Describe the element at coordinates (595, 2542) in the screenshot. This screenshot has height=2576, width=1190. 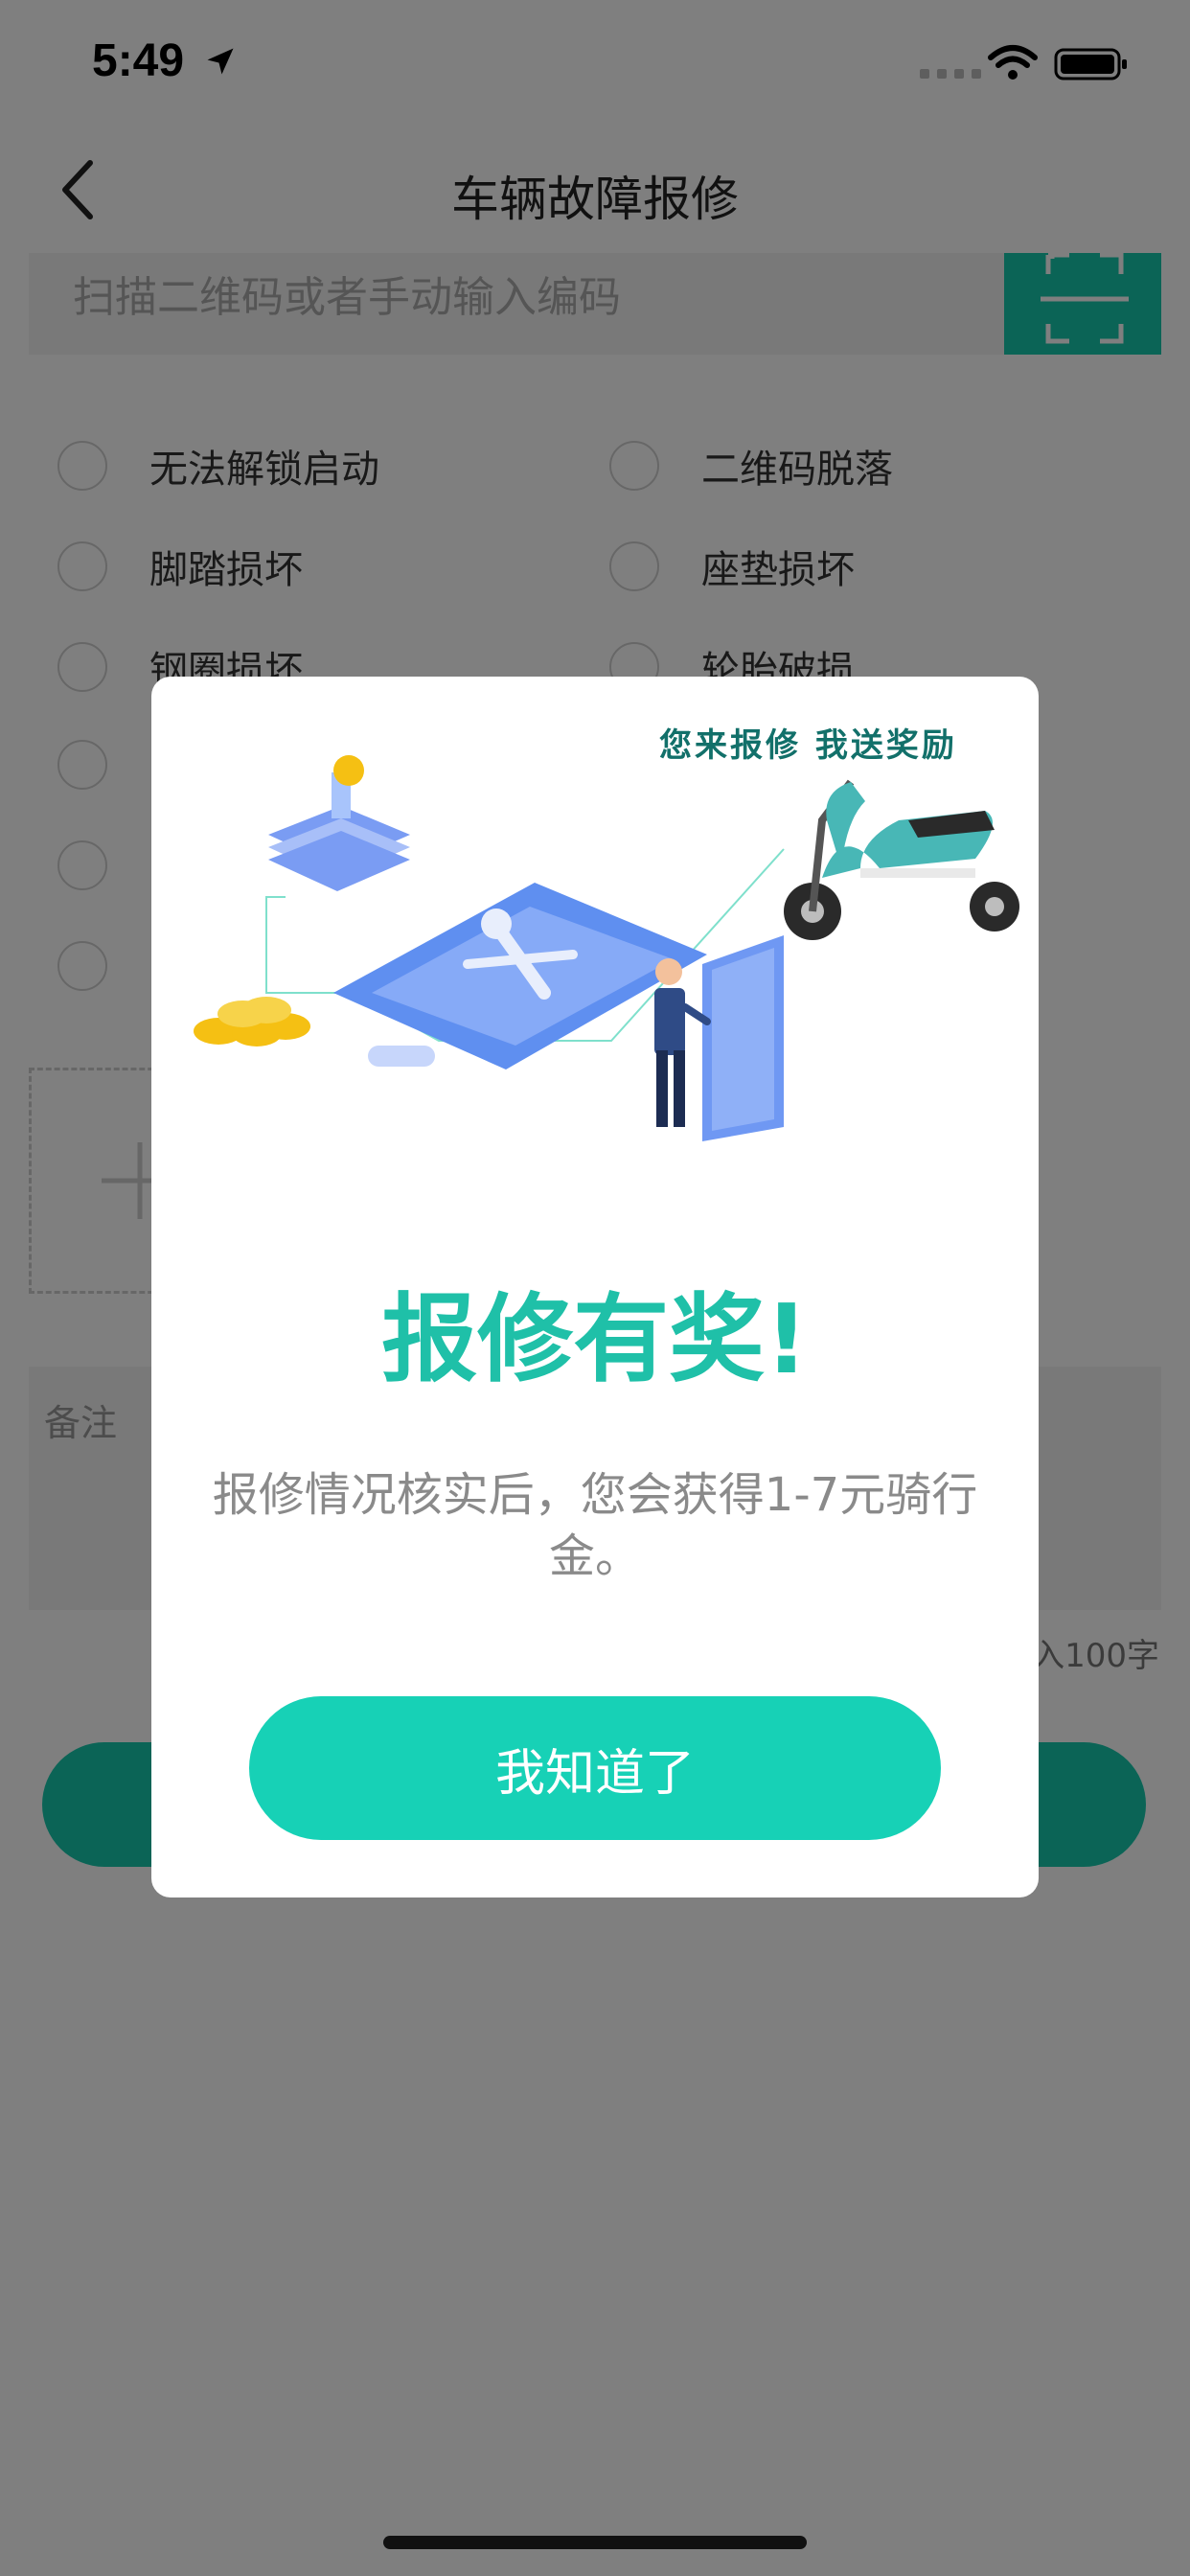
I see `home-indicator` at that location.